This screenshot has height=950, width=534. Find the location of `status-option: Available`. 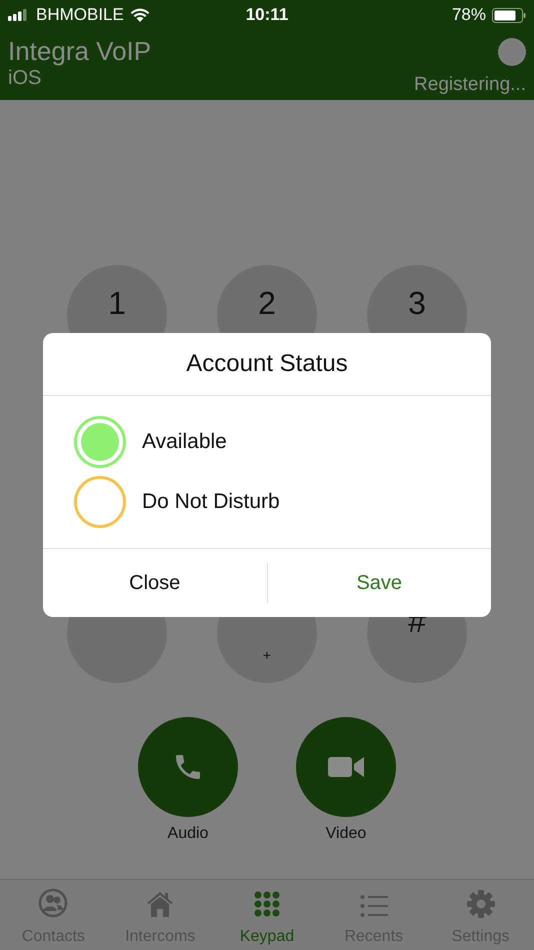

status-option: Available is located at coordinates (282, 442).